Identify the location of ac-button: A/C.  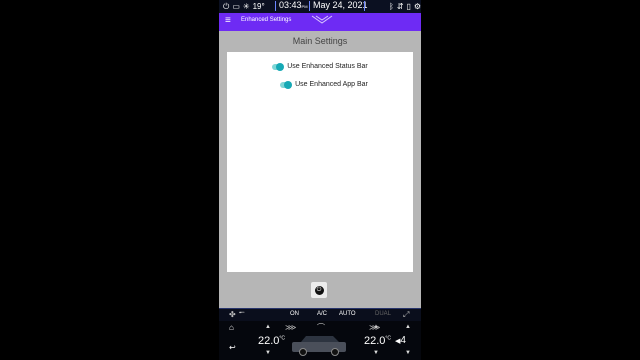
(322, 314).